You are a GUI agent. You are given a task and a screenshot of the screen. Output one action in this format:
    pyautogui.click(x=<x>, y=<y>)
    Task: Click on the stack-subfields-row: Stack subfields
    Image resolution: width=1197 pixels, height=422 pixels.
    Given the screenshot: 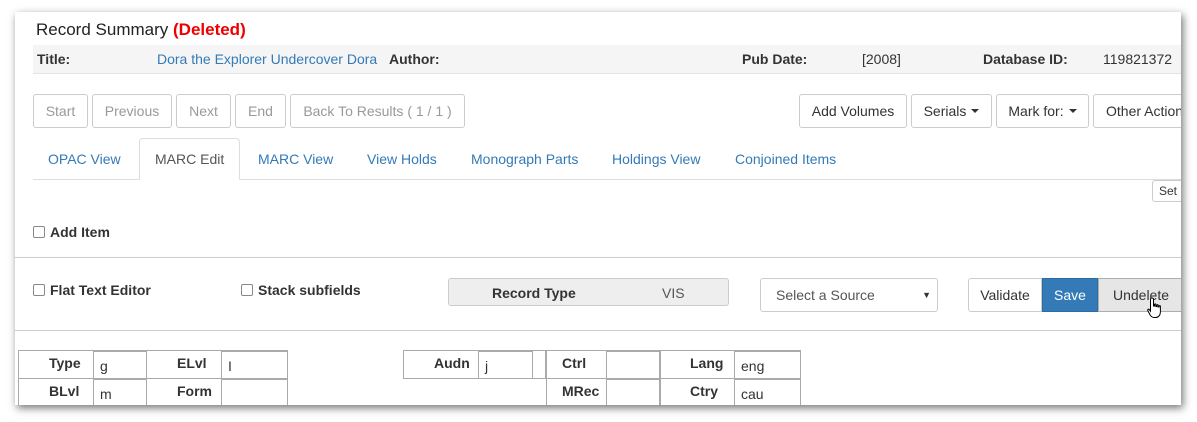 What is the action you would take?
    pyautogui.click(x=301, y=290)
    